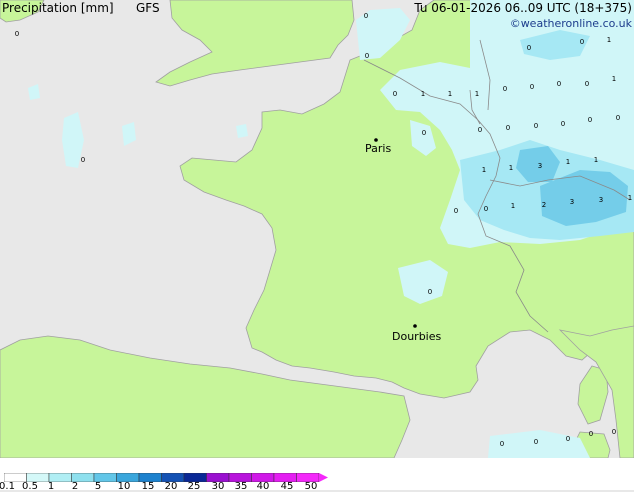  What do you see at coordinates (242, 131) in the screenshot?
I see `precip-area` at bounding box center [242, 131].